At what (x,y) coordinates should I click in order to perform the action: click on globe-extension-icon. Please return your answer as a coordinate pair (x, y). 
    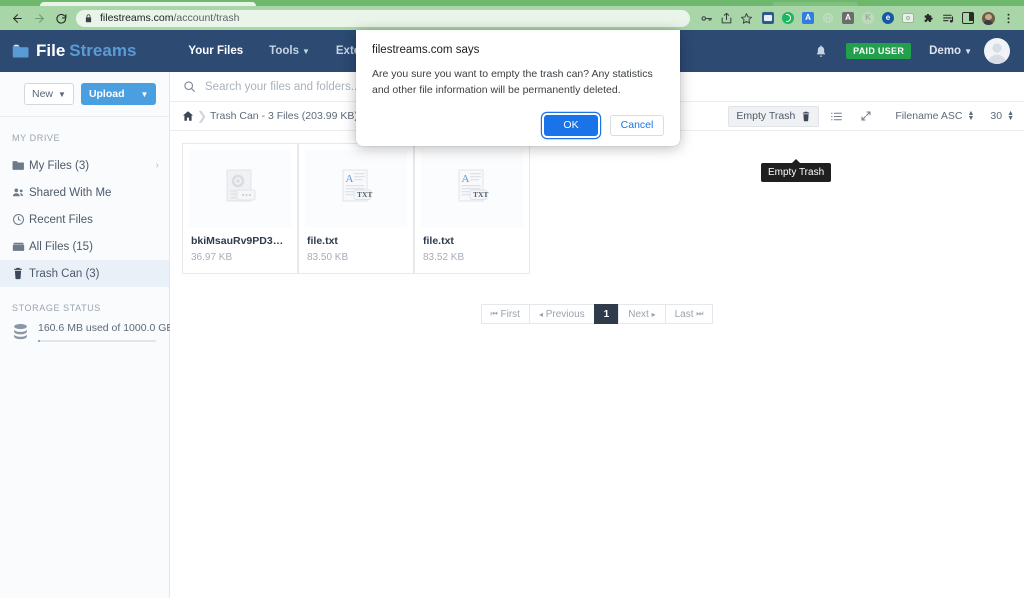
    Looking at the image, I should click on (828, 18).